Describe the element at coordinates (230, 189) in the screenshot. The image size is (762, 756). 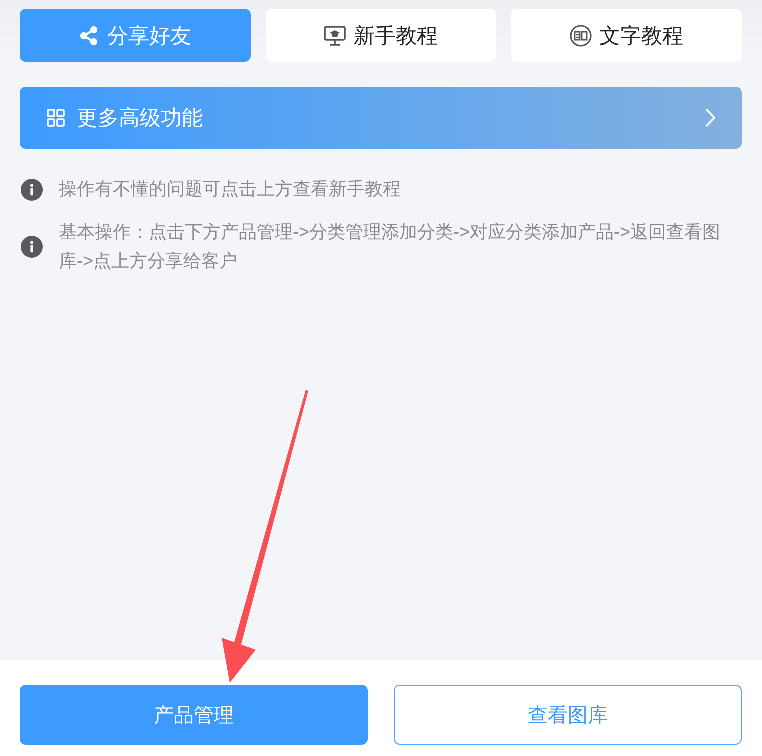
I see `tip-text: 操作有不懂的问题可点击上方查看新手教程` at that location.